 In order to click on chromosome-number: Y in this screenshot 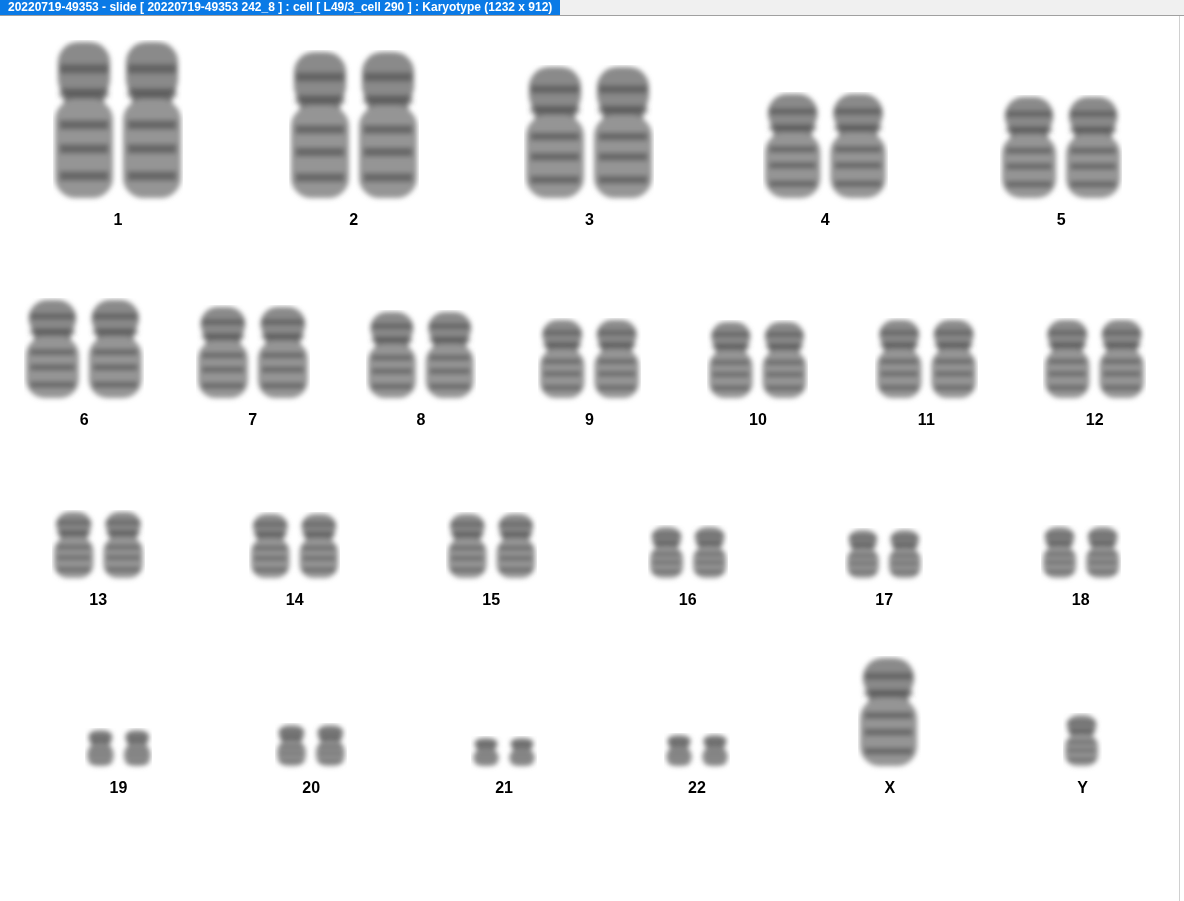, I will do `click(1082, 788)`.